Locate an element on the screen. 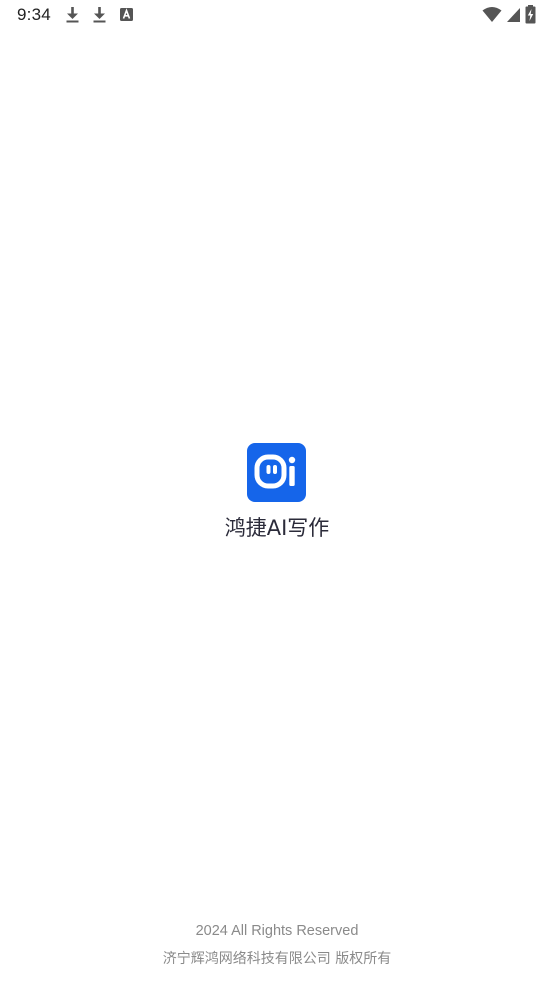 This screenshot has width=554, height=984. system-icons is located at coordinates (509, 14).